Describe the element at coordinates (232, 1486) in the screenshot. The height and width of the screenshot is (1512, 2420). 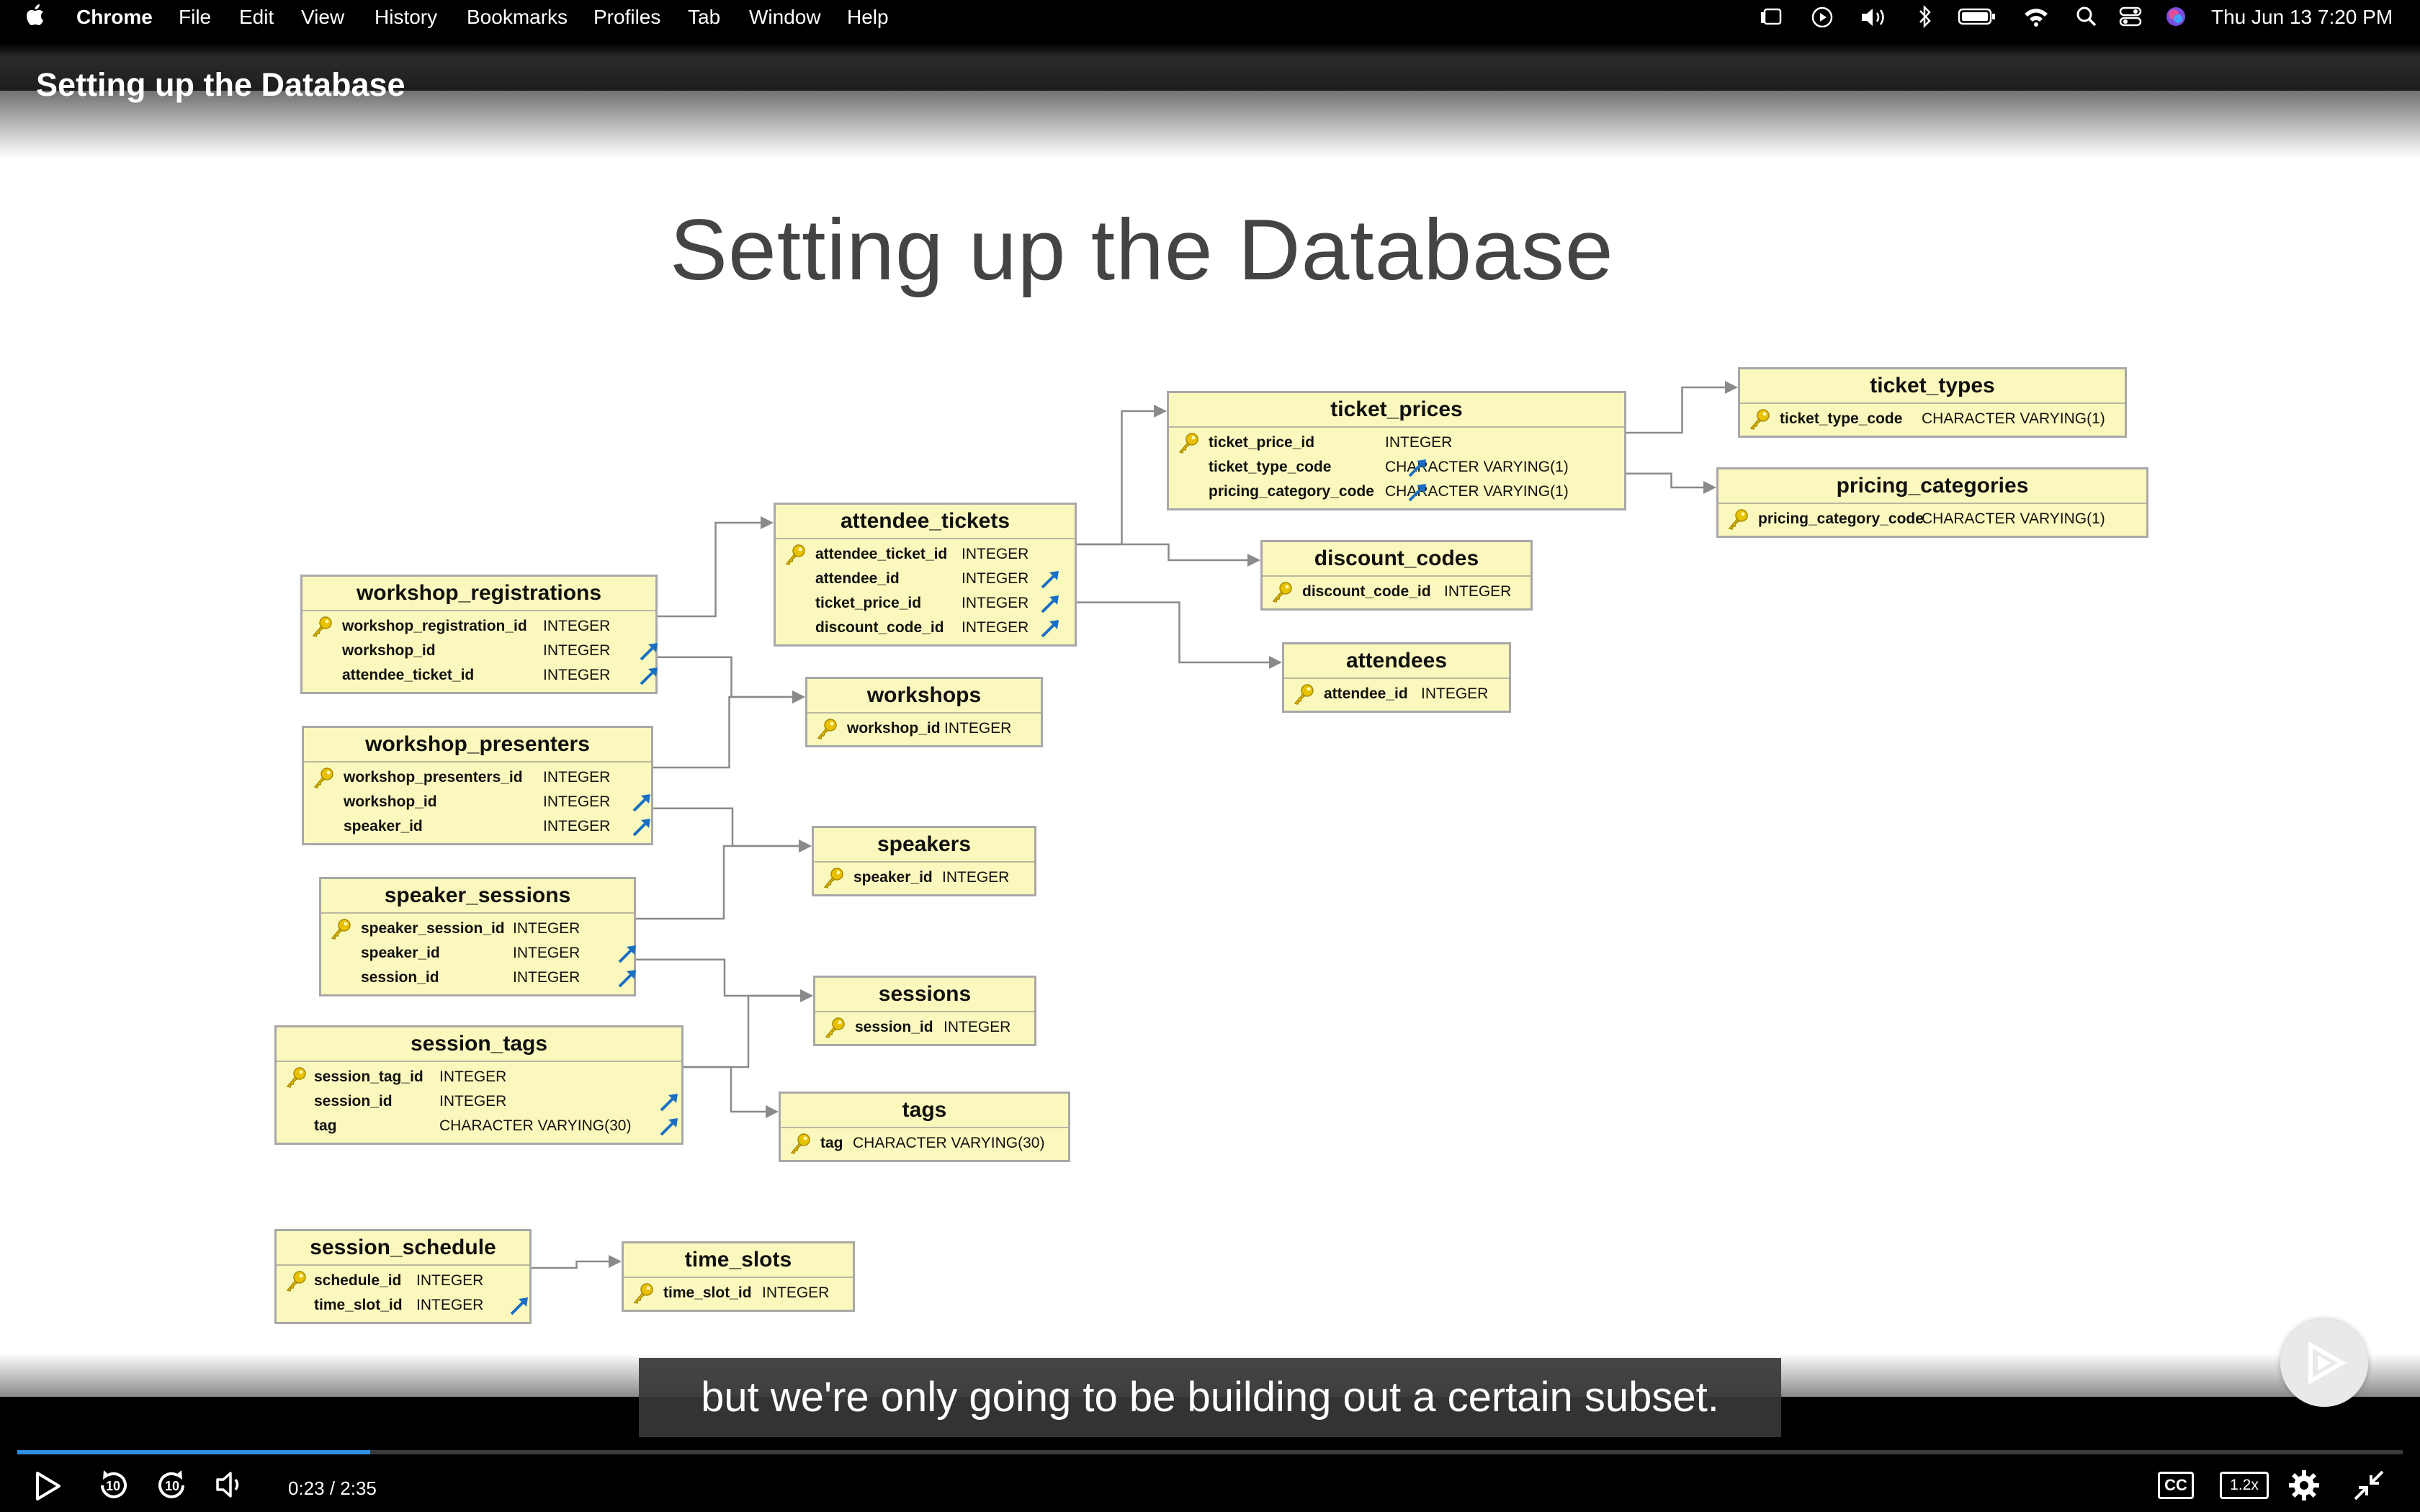
I see `volume-icon` at that location.